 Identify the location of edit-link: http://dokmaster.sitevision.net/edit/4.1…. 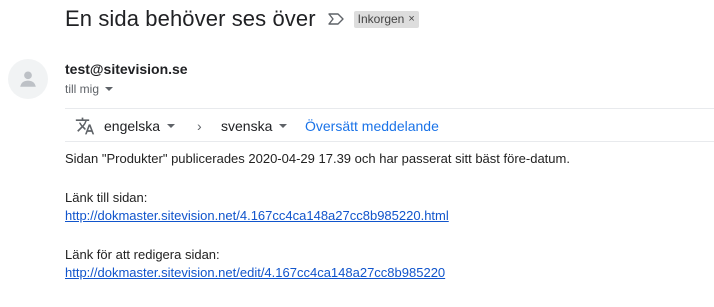
(255, 272).